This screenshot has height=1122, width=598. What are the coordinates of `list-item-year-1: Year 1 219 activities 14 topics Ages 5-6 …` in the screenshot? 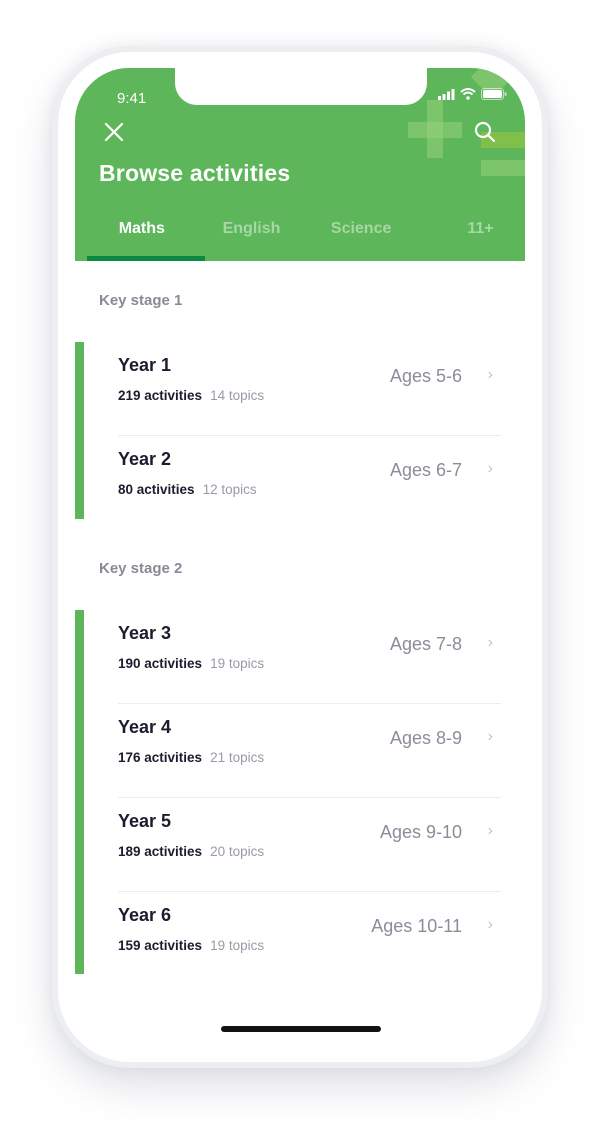 It's located at (300, 389).